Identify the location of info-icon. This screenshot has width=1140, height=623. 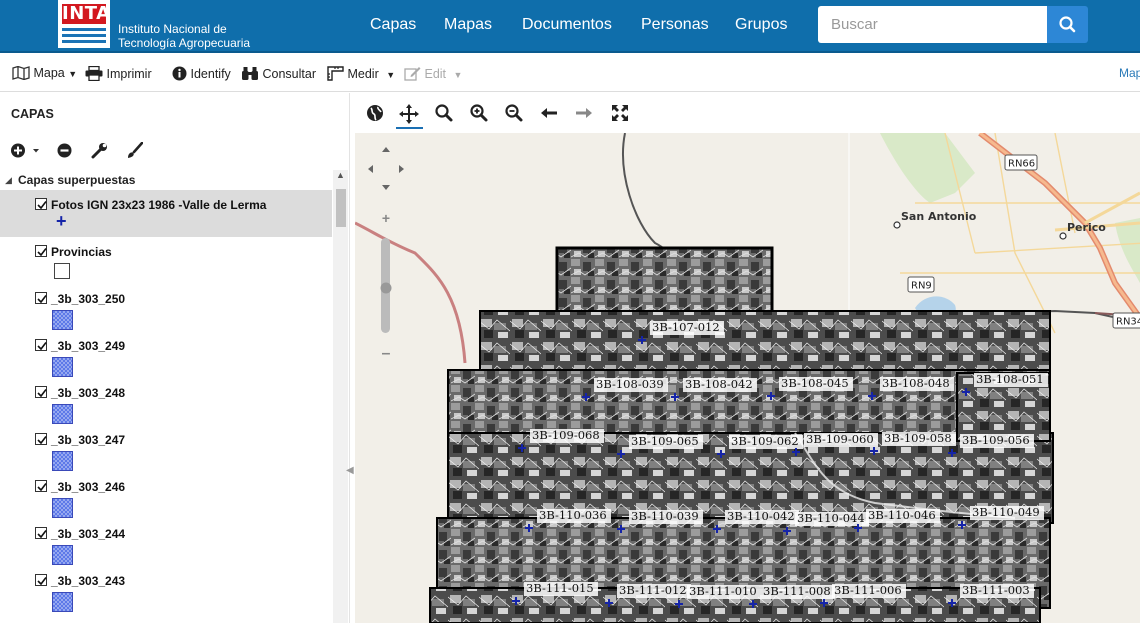
(179, 73).